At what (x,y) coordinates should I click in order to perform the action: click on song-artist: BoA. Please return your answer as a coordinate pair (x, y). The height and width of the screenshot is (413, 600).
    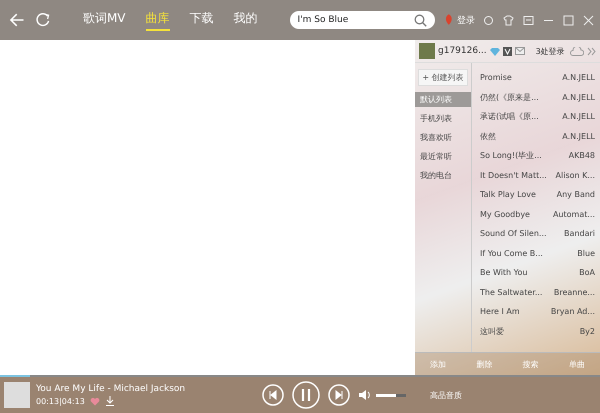
    Looking at the image, I should click on (587, 273).